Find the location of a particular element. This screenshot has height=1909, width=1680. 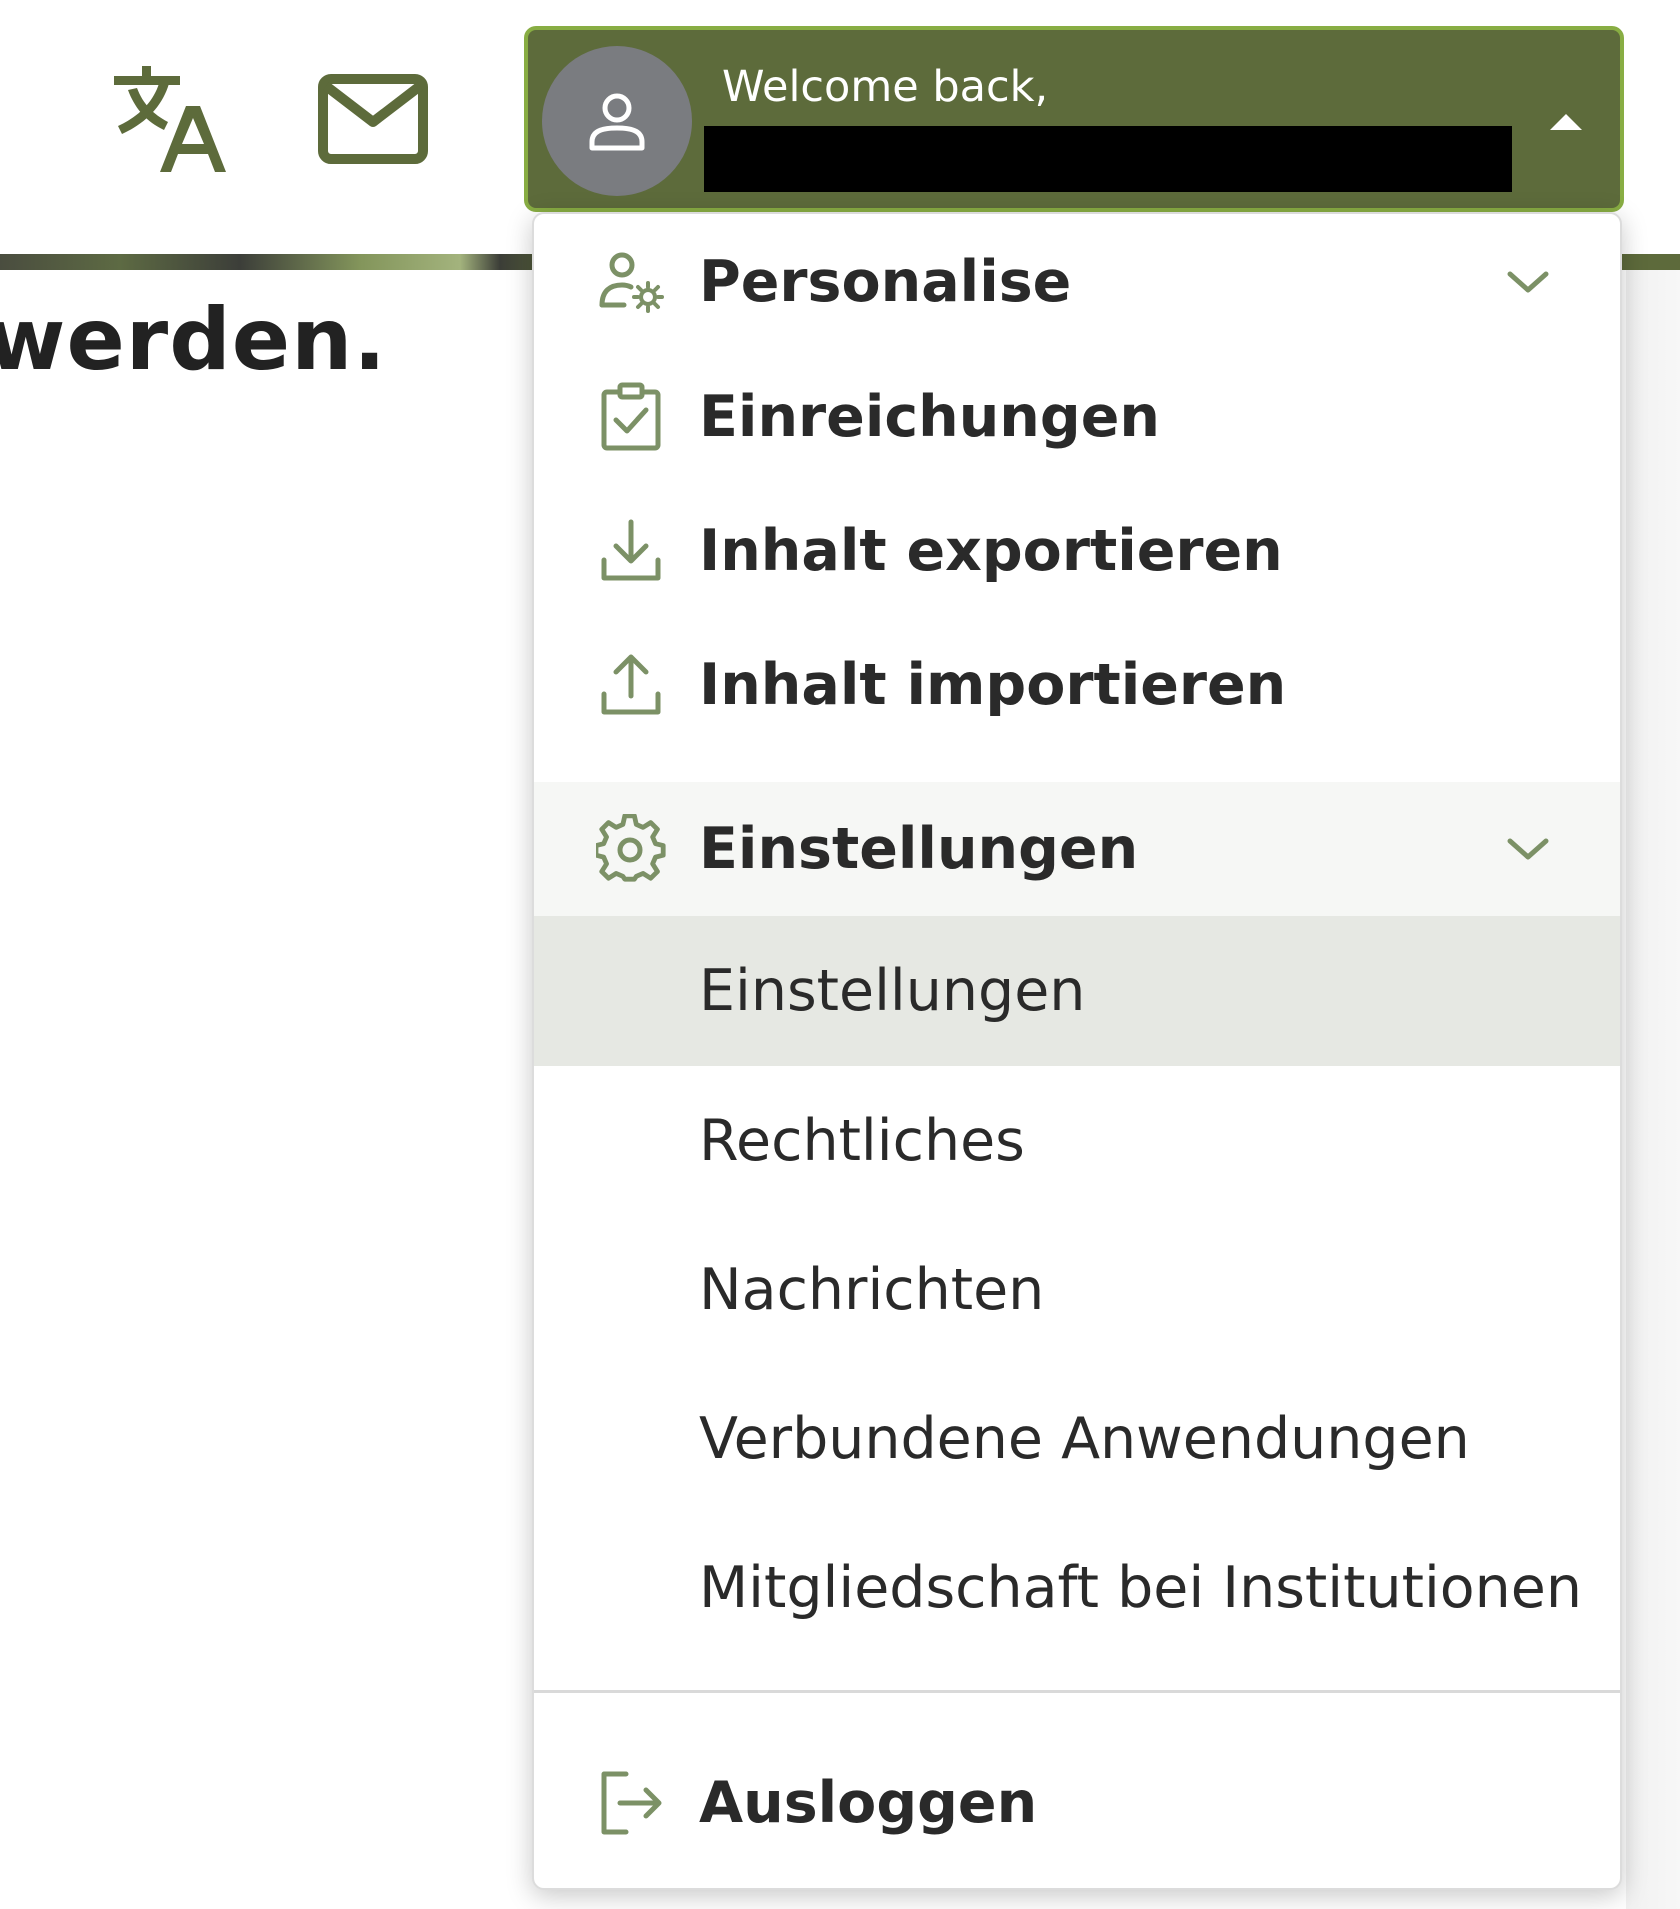

scroll-gutter is located at coordinates (1653, 1089).